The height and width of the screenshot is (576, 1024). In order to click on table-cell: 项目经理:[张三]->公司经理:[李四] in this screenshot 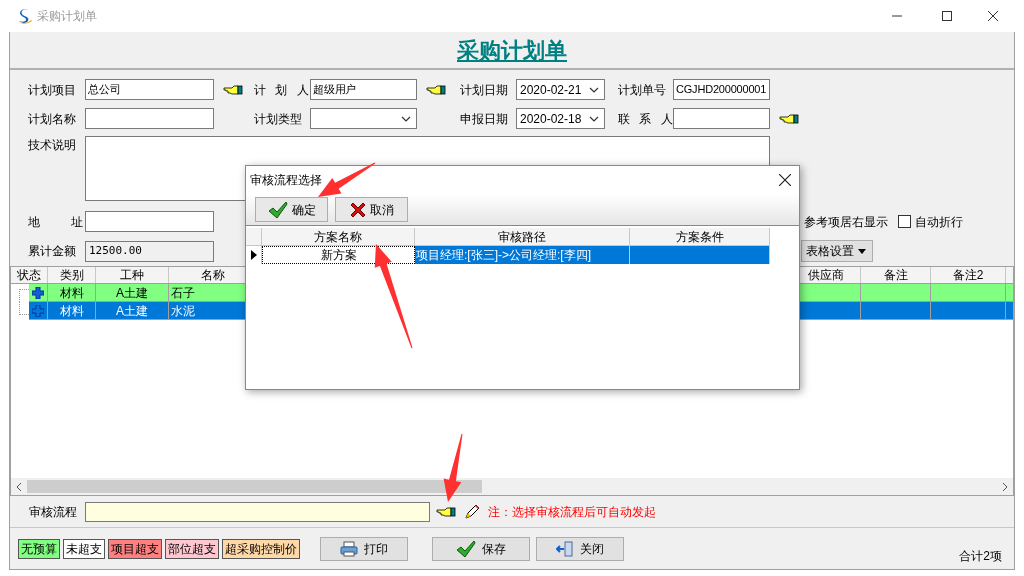, I will do `click(522, 255)`.